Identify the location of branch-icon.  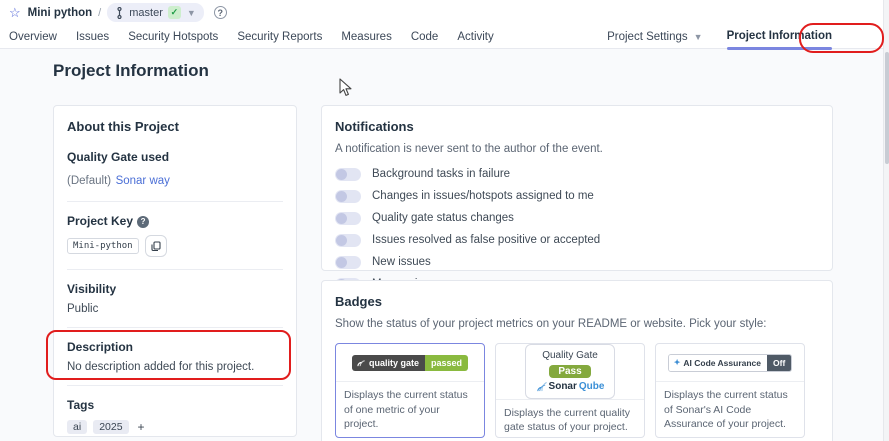
(119, 12).